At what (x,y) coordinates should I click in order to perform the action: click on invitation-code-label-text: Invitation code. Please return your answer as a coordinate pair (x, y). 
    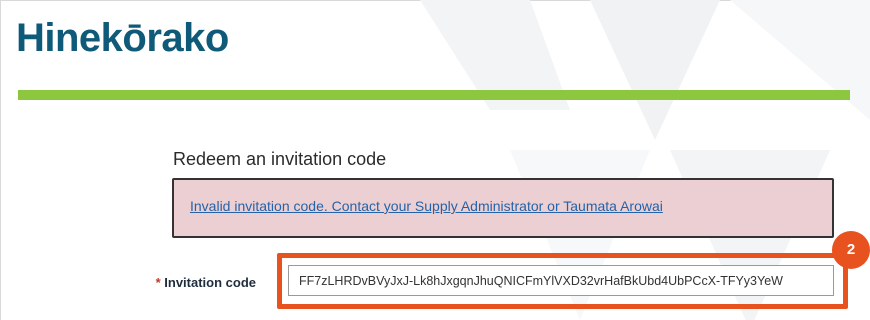
    Looking at the image, I should click on (210, 282).